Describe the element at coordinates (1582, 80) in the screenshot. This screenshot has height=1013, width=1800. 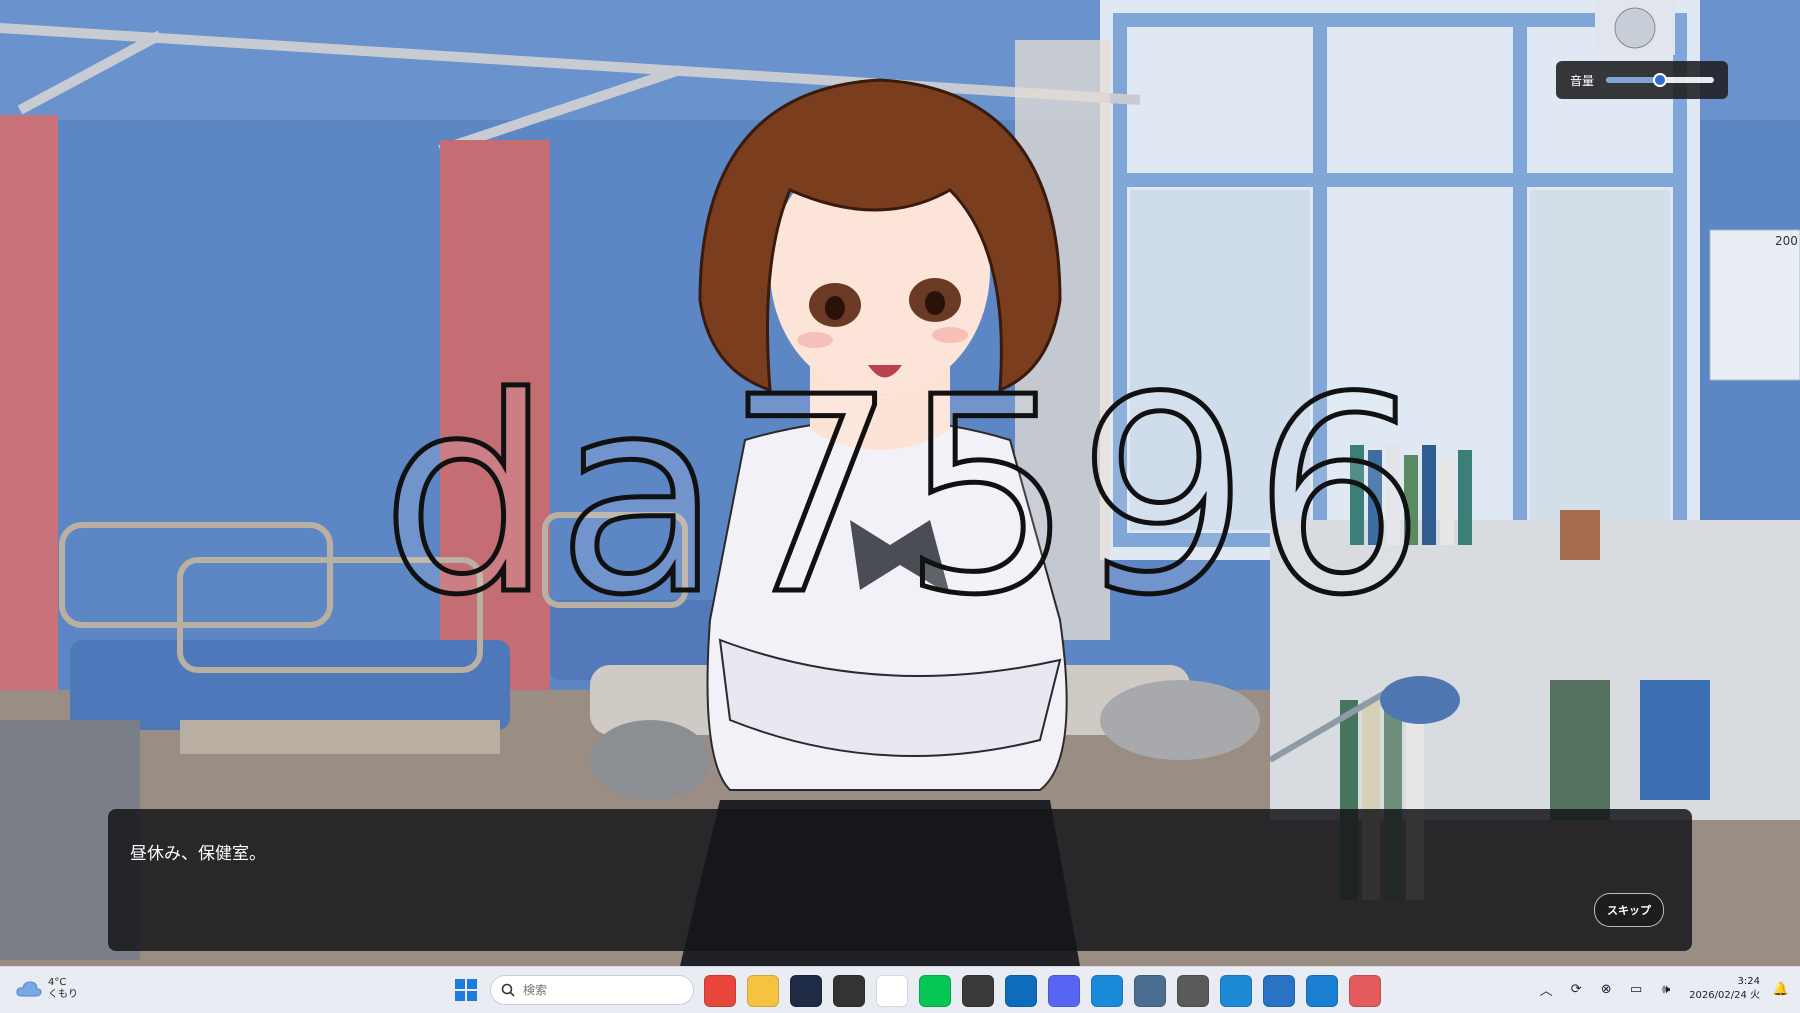
I see `volume-label: 音量` at that location.